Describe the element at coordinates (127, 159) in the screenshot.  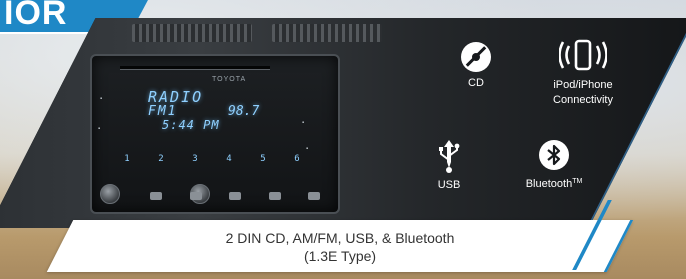
I see `preset-button: 1` at that location.